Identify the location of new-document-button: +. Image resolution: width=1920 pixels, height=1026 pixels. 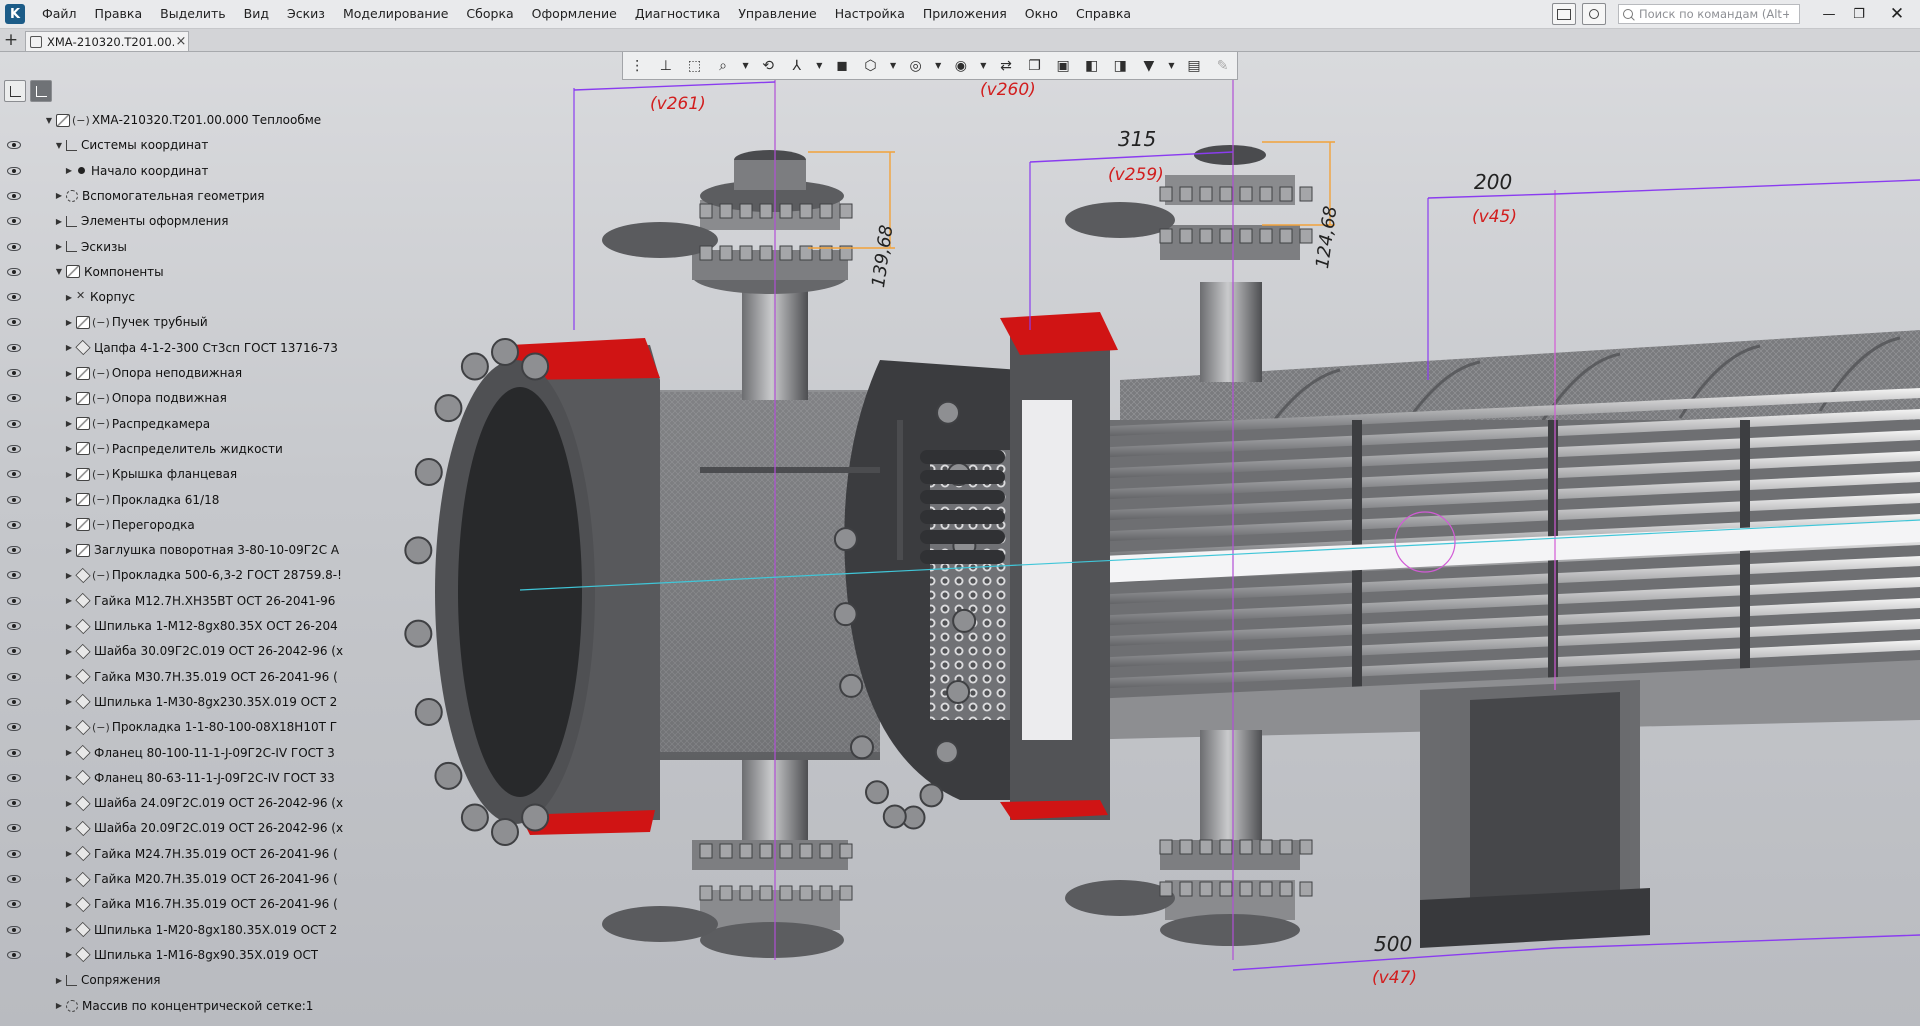
(11, 40).